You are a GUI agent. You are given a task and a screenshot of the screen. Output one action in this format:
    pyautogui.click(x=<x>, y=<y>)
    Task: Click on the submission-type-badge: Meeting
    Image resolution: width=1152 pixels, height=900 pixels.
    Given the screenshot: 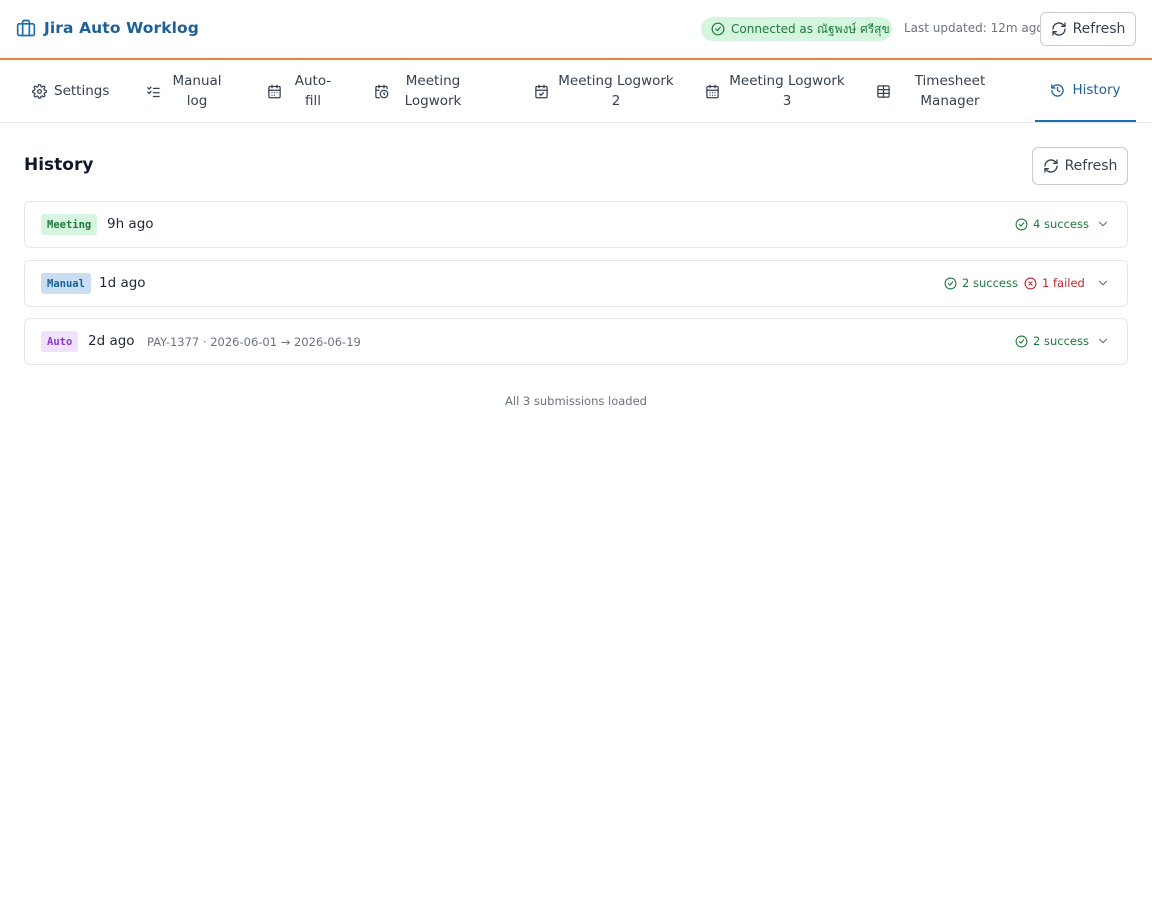 What is the action you would take?
    pyautogui.click(x=69, y=224)
    